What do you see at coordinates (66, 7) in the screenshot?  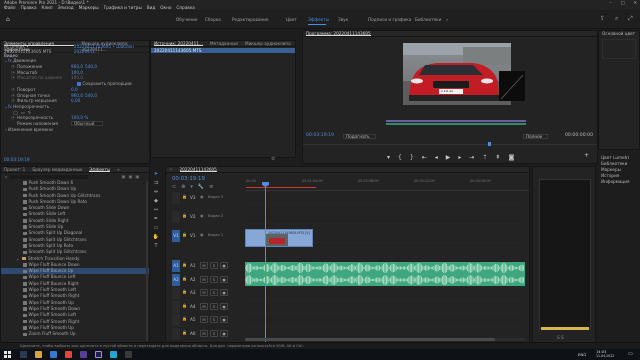 I see `menu-sequence: Эпизод` at bounding box center [66, 7].